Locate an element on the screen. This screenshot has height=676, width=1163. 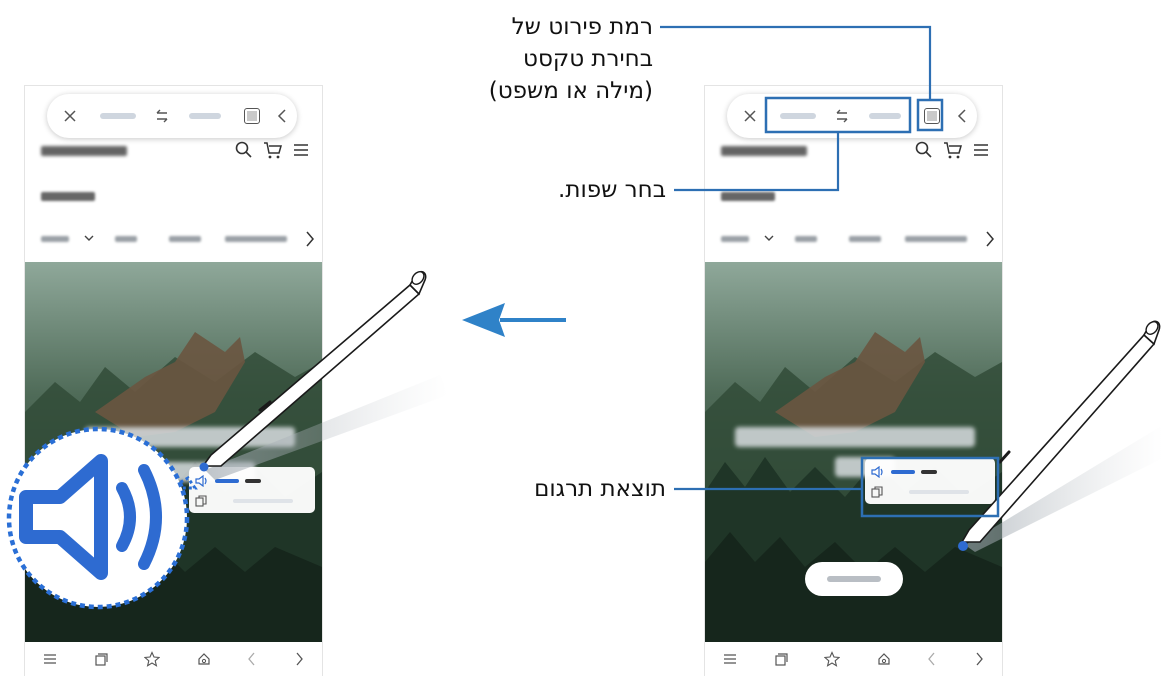
detail-level-callout-line is located at coordinates (796, 62).